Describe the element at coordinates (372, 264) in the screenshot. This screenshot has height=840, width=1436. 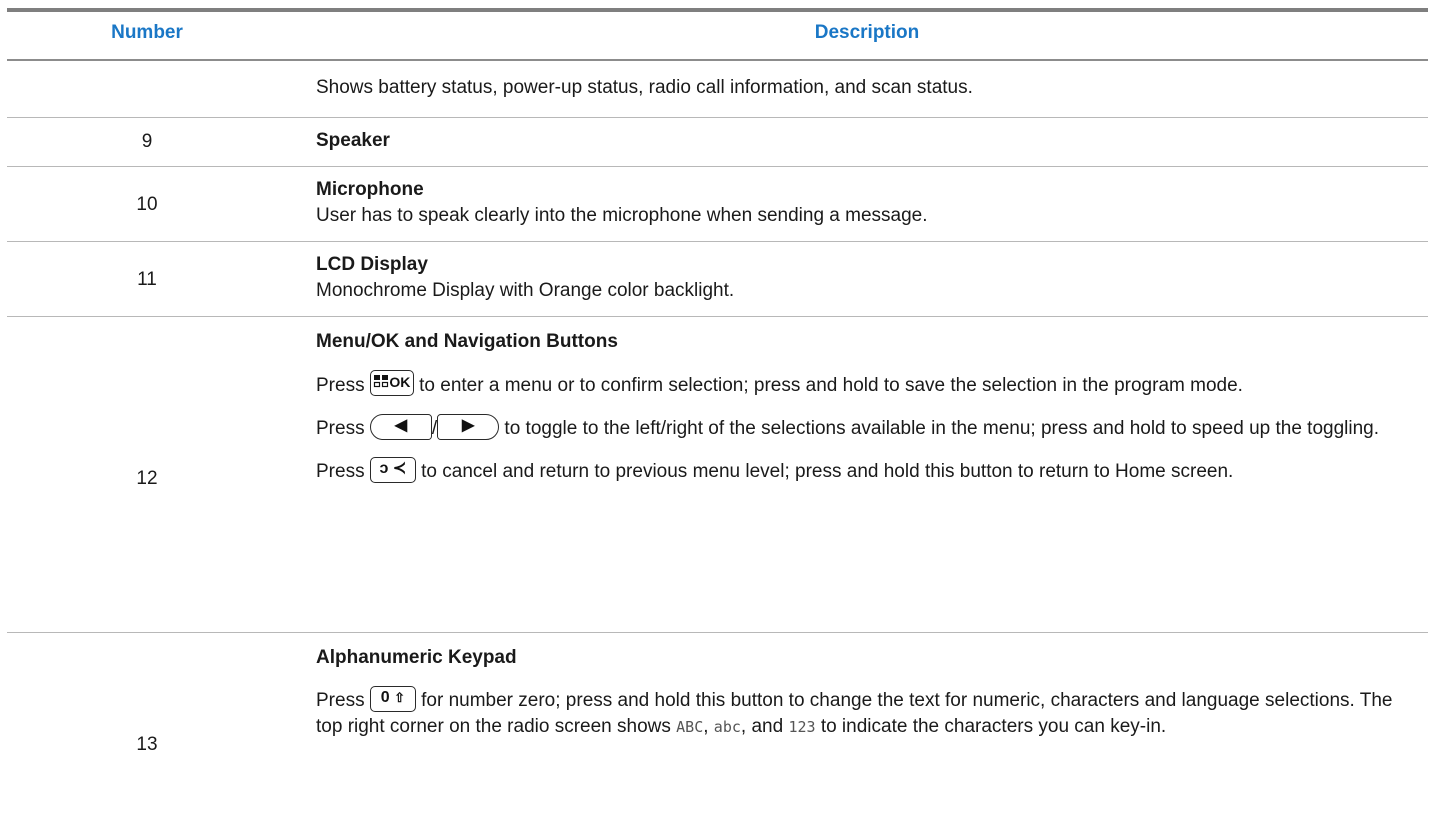
I see `row-title: LCD Display` at that location.